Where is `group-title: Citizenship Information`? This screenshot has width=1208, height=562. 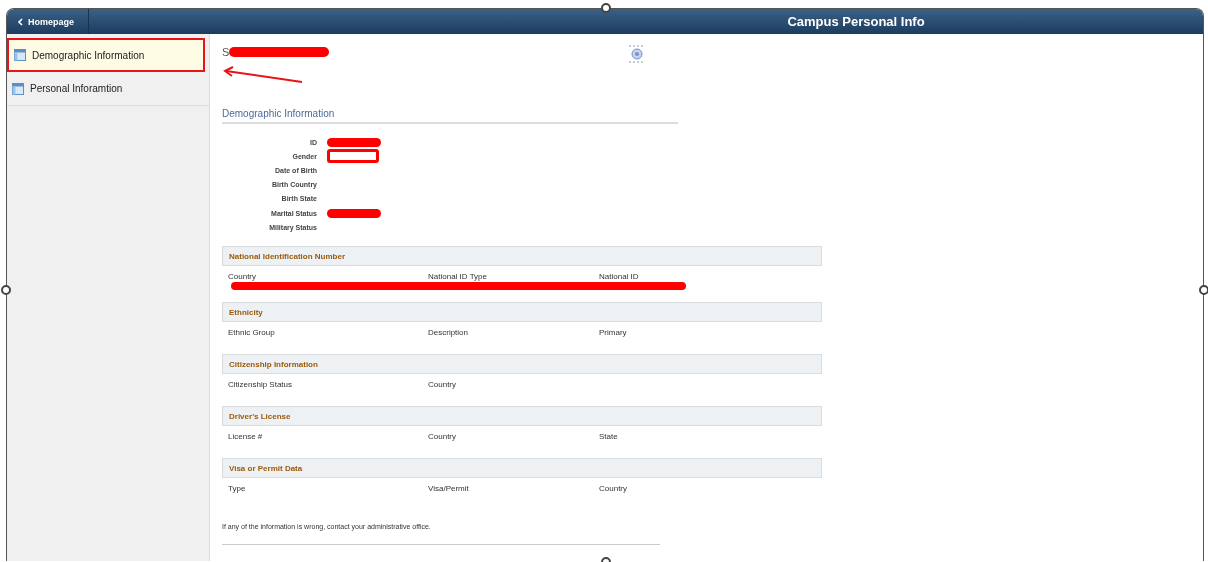
group-title: Citizenship Information is located at coordinates (273, 364).